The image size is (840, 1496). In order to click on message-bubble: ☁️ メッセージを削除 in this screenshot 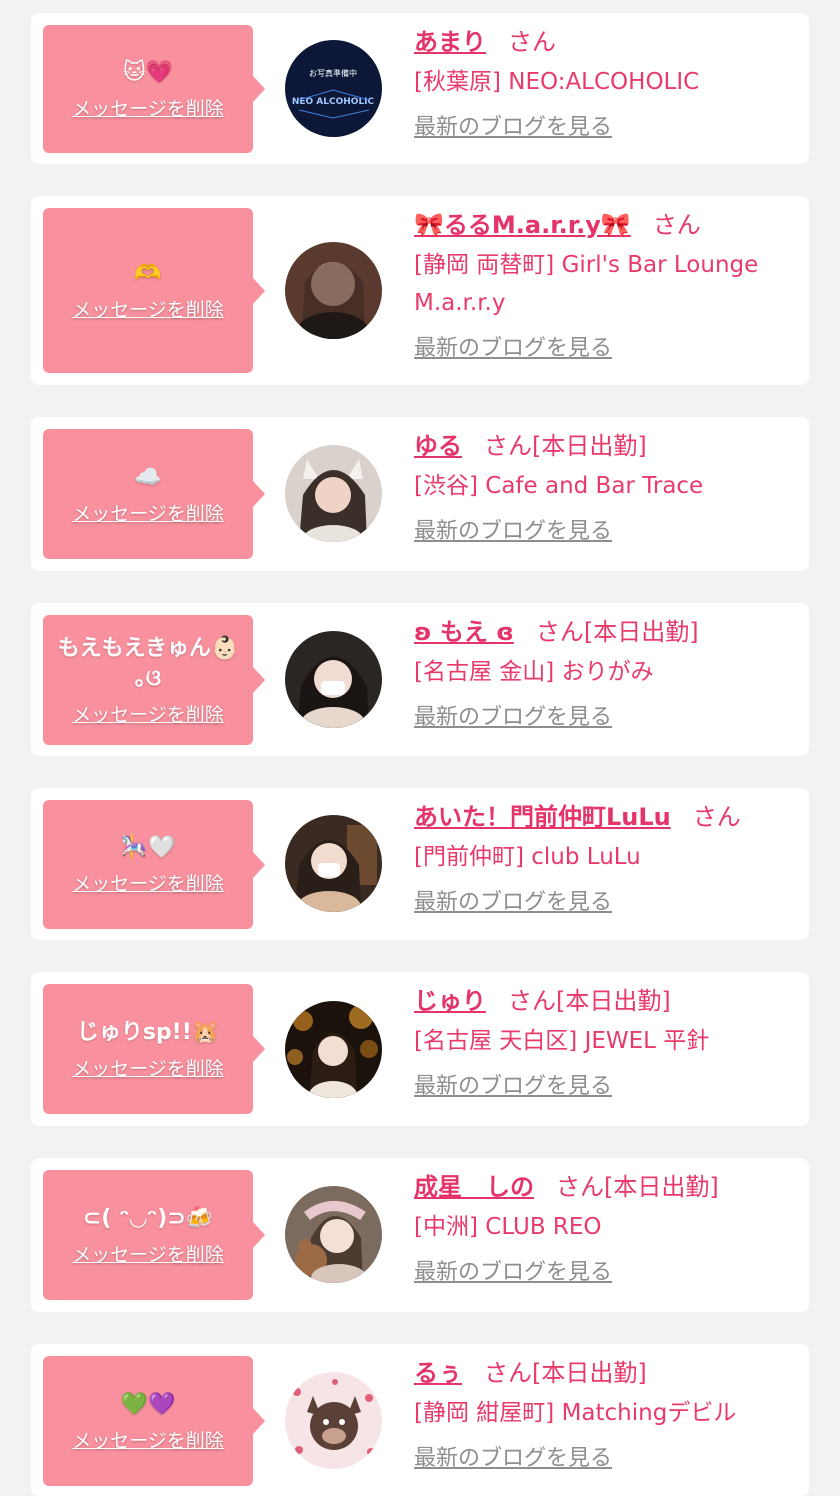, I will do `click(154, 494)`.